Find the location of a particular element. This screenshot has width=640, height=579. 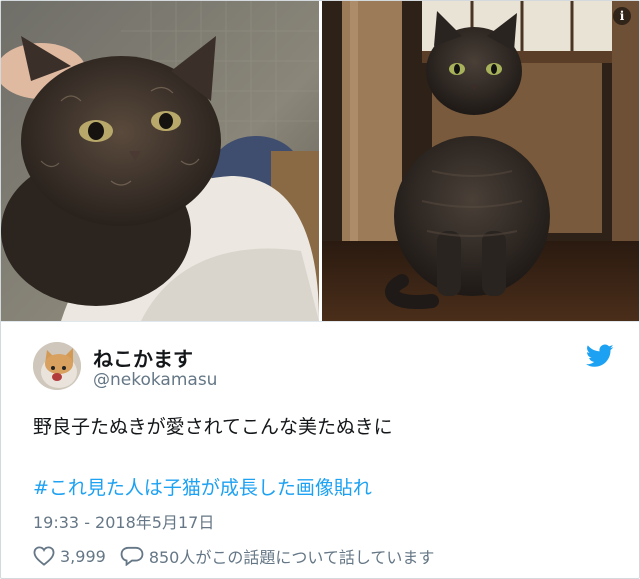

twitter-bird-icon is located at coordinates (600, 356).